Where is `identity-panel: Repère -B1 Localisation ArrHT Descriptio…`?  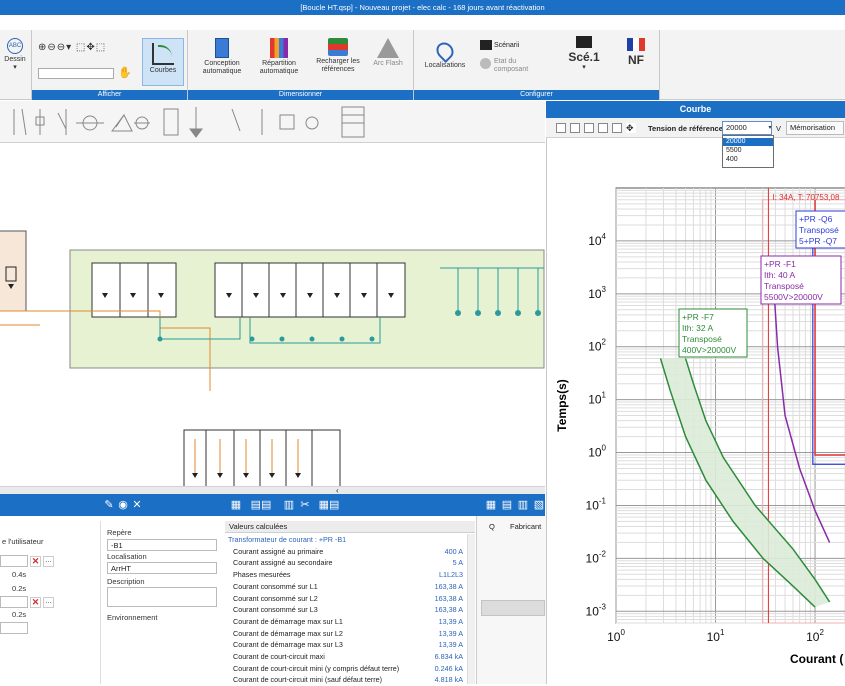
identity-panel: Repère -B1 Localisation ArrHT Descriptio… is located at coordinates (161, 602).